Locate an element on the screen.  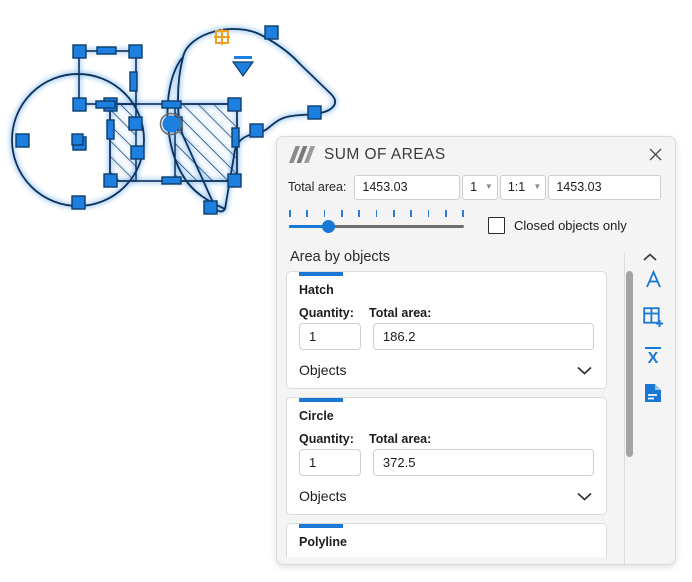
quantity-select-value: 1 is located at coordinates (474, 187).